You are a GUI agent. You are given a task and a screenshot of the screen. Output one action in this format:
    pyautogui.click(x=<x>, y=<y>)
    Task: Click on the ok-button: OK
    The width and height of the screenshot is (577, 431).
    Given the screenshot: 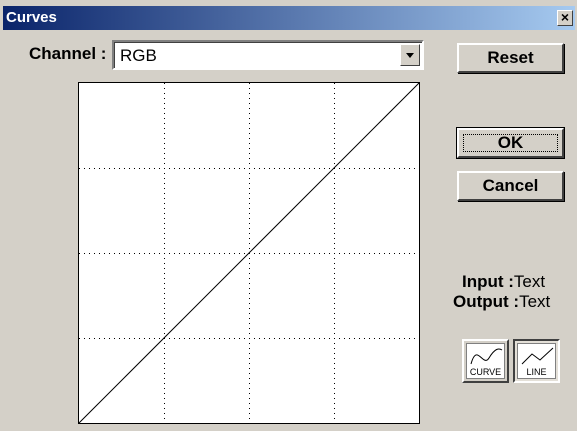 What is the action you would take?
    pyautogui.click(x=510, y=143)
    